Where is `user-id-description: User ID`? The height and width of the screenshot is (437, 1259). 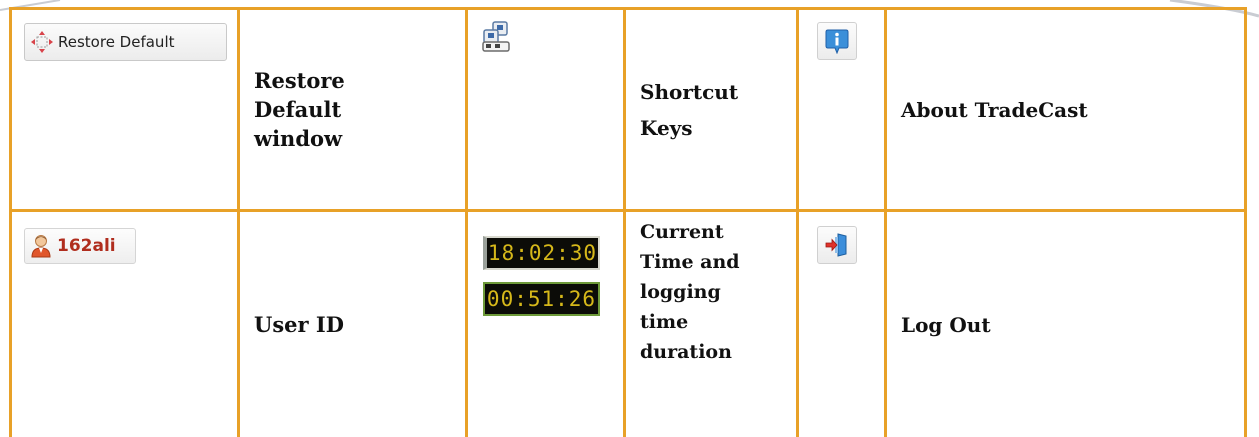 user-id-description: User ID is located at coordinates (352, 325).